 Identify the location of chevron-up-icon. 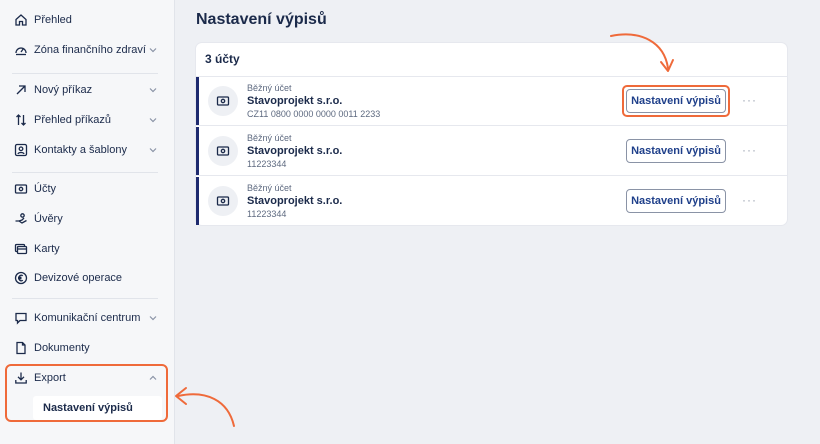
(153, 378).